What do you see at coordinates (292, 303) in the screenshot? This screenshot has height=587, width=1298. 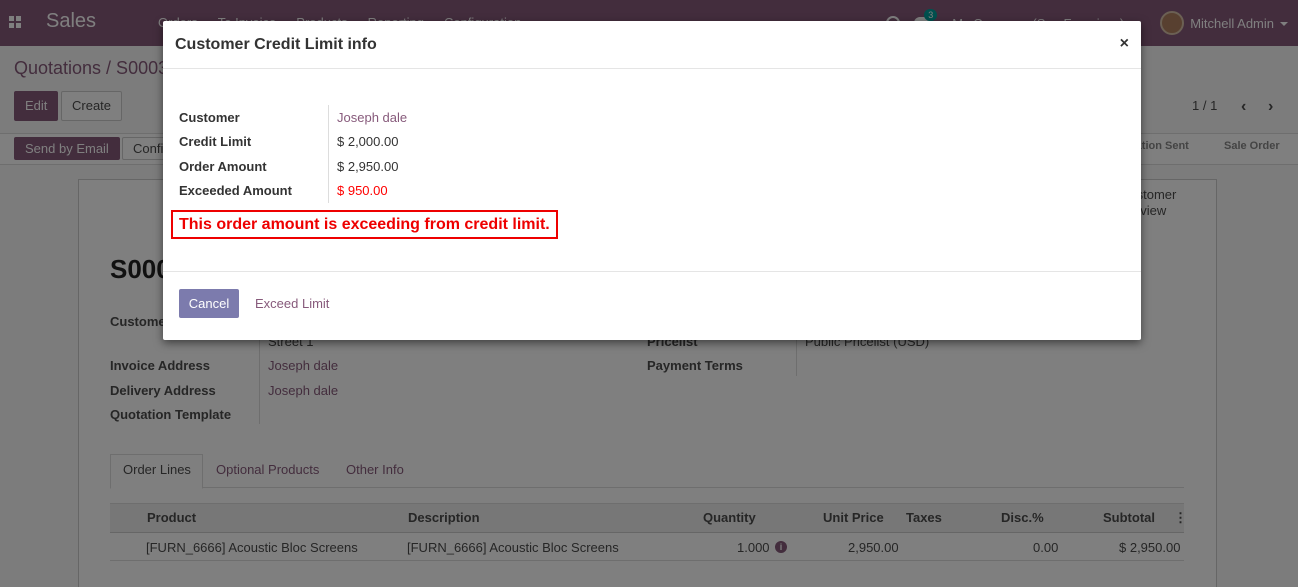 I see `exceed-limit-button: Exceed Limit` at bounding box center [292, 303].